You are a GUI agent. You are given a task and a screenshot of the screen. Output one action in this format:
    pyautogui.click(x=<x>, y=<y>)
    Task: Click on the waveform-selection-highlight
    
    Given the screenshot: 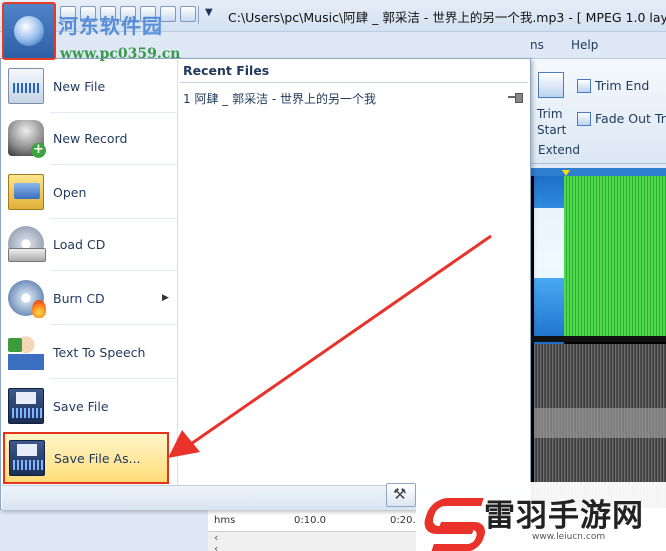 What is the action you would take?
    pyautogui.click(x=549, y=243)
    